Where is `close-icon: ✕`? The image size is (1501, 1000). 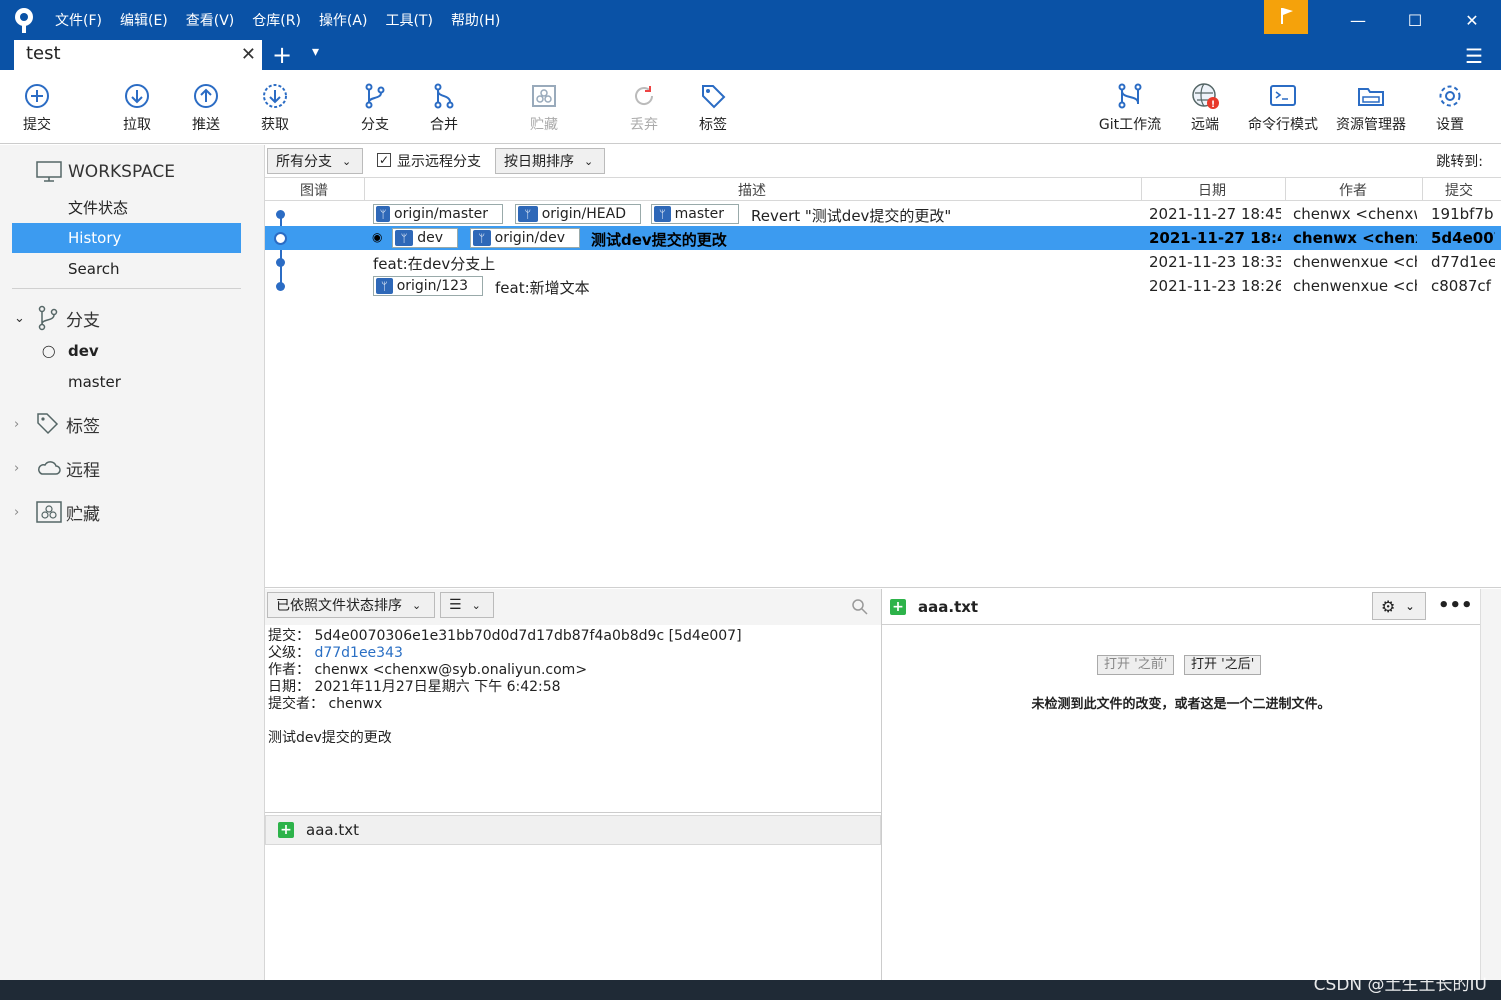
close-icon: ✕ is located at coordinates (248, 54).